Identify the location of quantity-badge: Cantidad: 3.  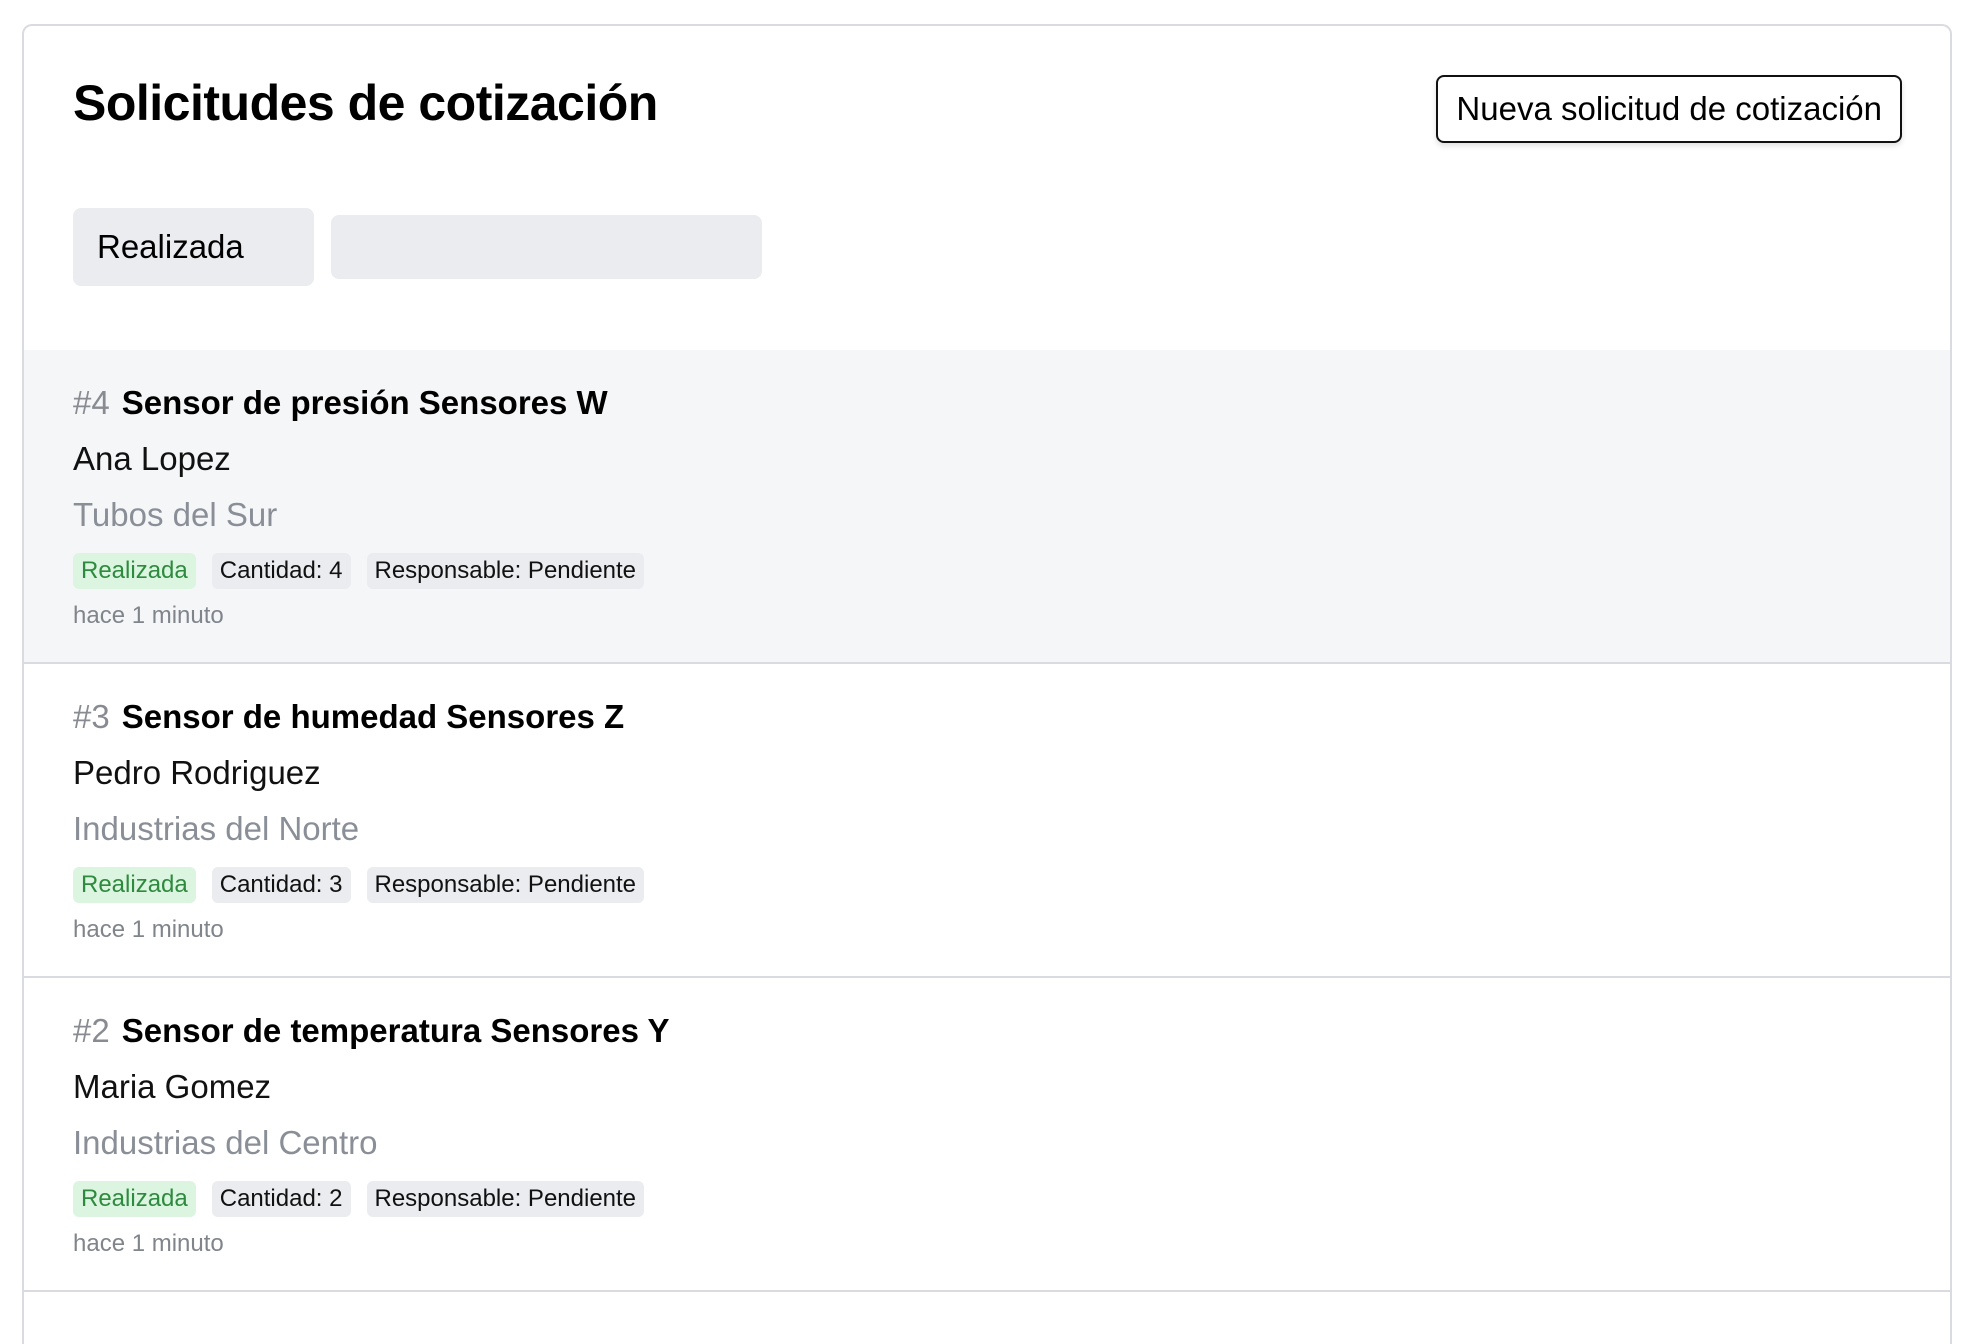
(281, 885).